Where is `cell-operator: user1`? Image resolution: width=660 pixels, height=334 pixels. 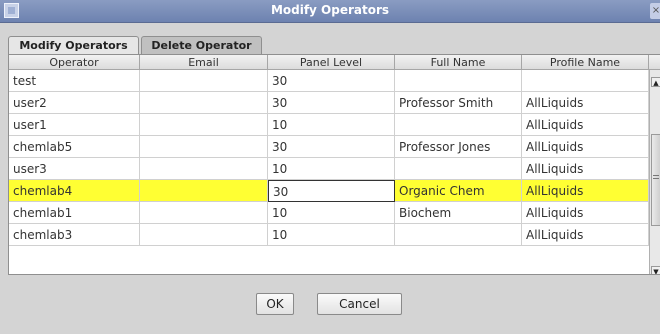
cell-operator: user1 is located at coordinates (74, 125).